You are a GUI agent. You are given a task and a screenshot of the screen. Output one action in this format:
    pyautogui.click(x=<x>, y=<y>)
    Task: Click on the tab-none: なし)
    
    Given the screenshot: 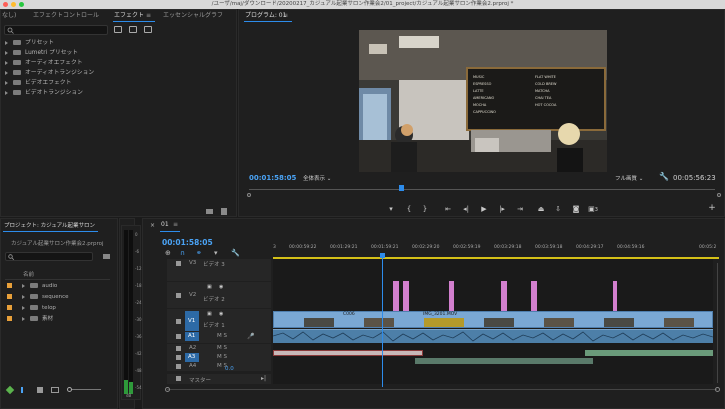 What is the action you would take?
    pyautogui.click(x=9, y=16)
    